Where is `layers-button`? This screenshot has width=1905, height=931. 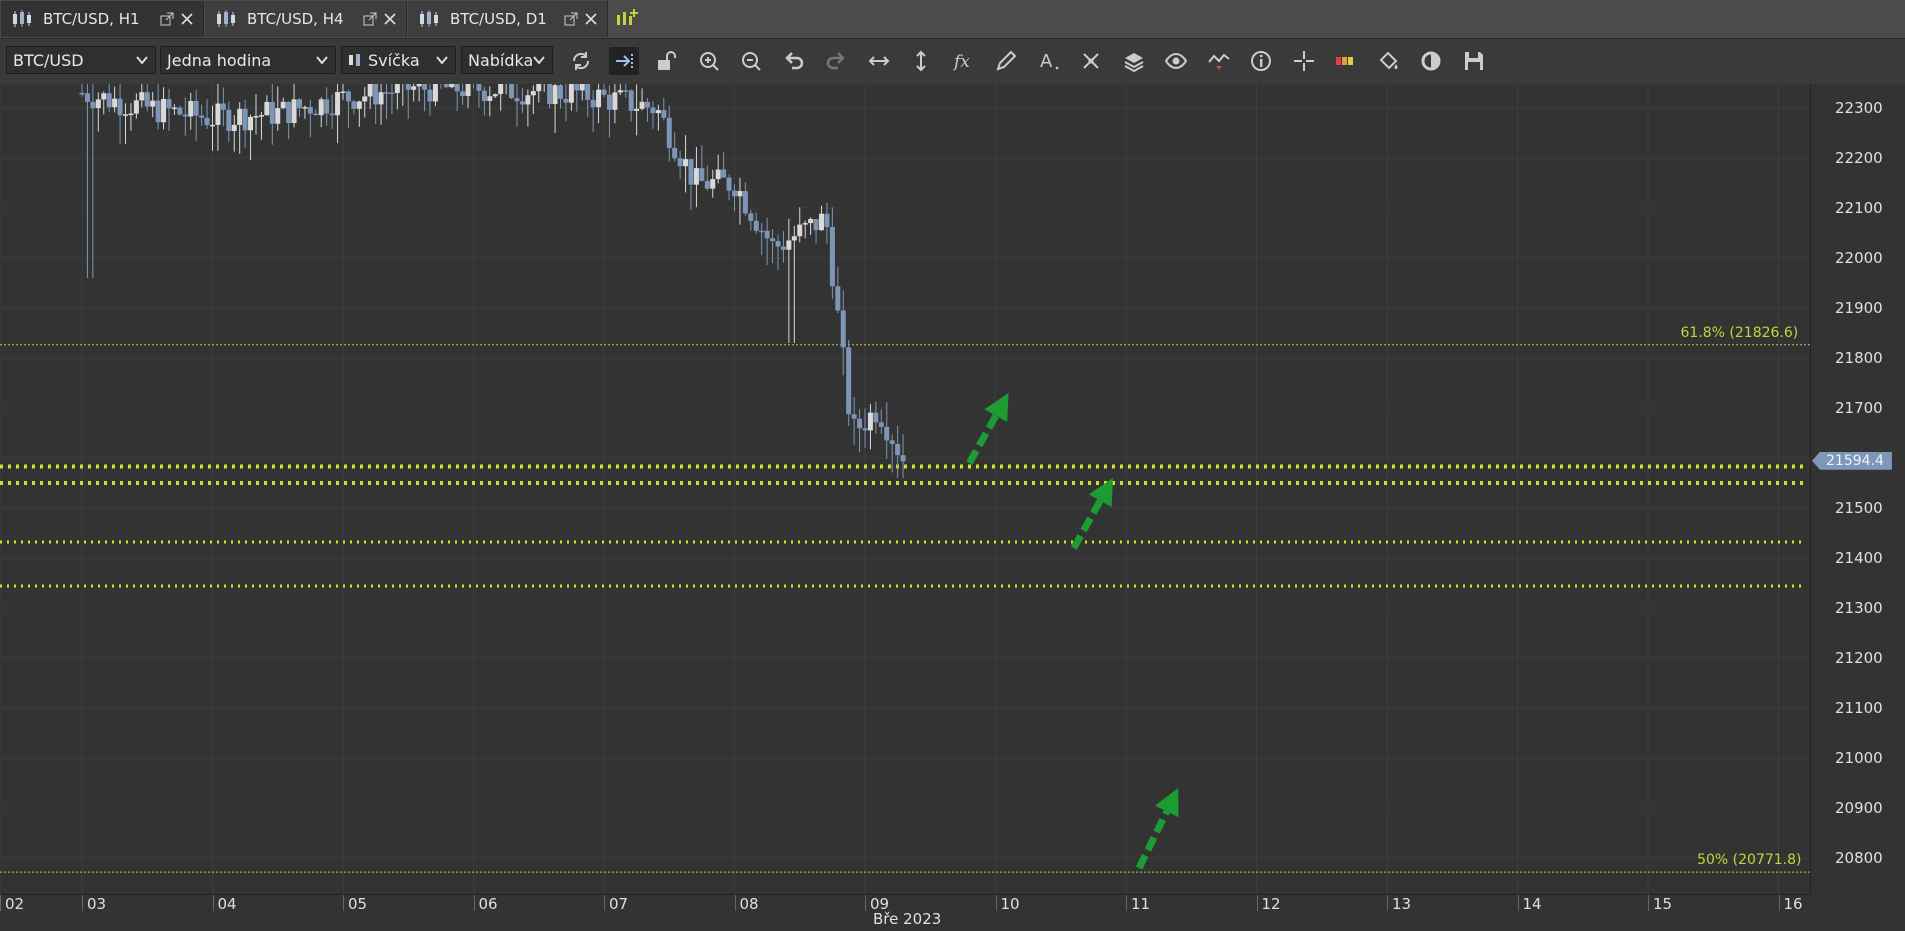
layers-button is located at coordinates (1134, 61).